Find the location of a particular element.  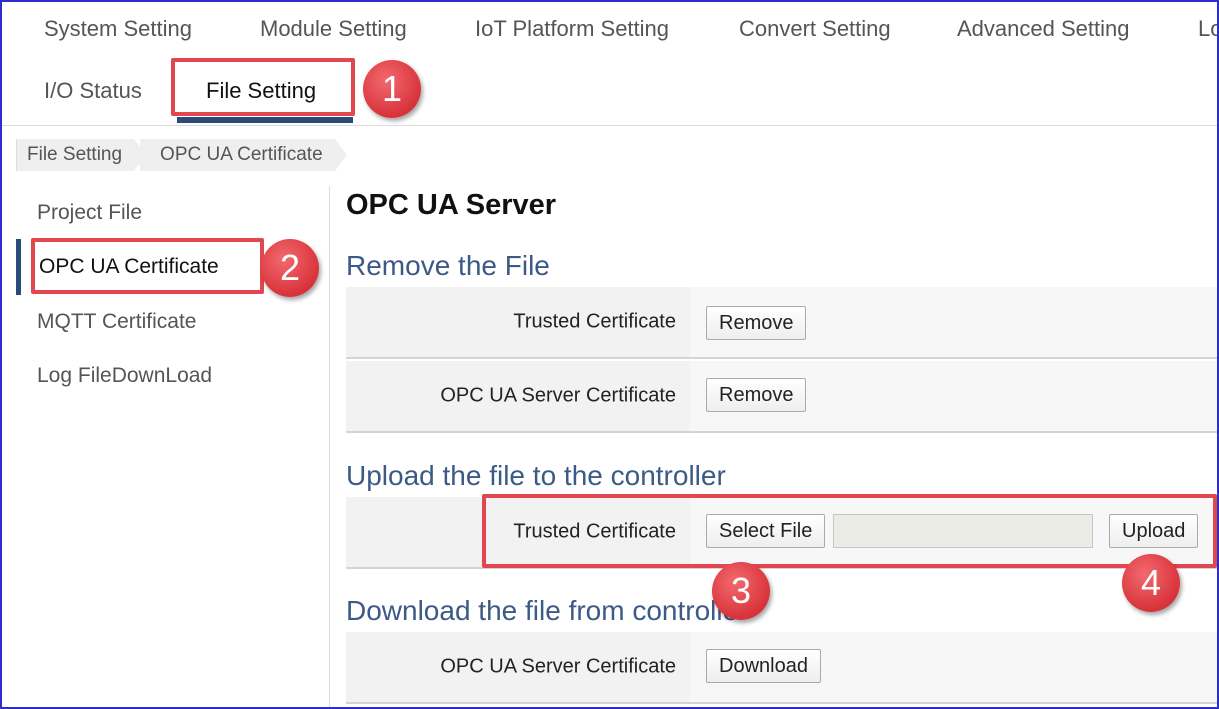

remove-trusted-button: Remove is located at coordinates (756, 323).